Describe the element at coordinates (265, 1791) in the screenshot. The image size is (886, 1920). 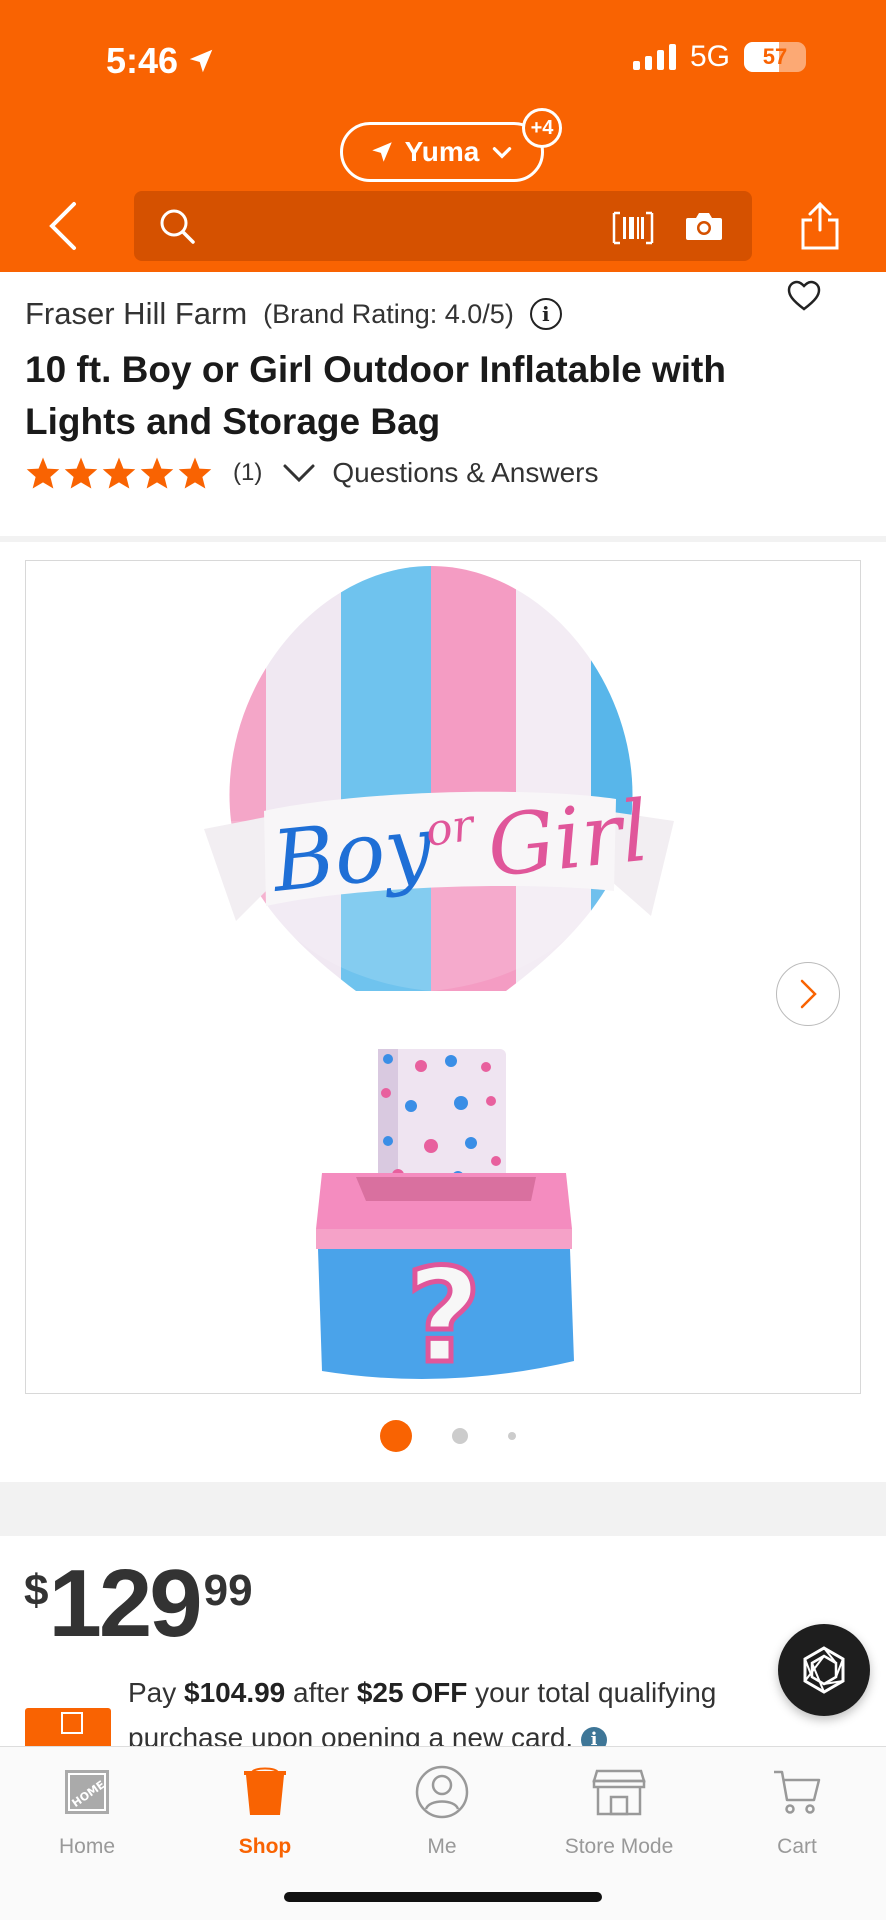
I see `bucket-icon` at that location.